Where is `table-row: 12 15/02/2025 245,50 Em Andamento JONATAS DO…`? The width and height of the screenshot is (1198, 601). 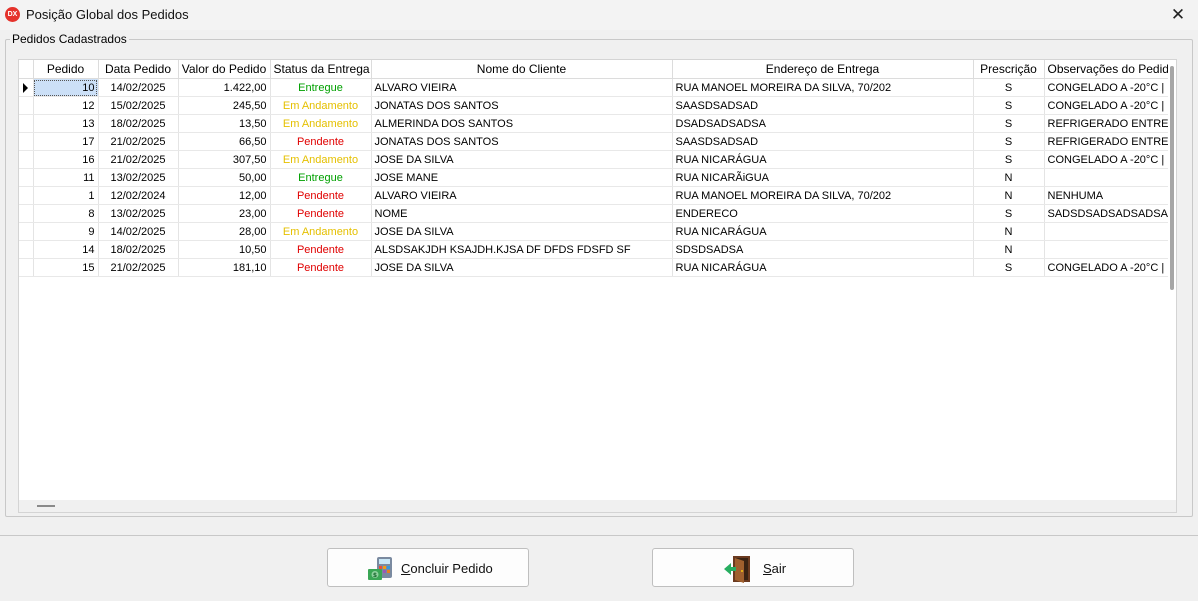 table-row: 12 15/02/2025 245,50 Em Andamento JONATAS DO… is located at coordinates (595, 105).